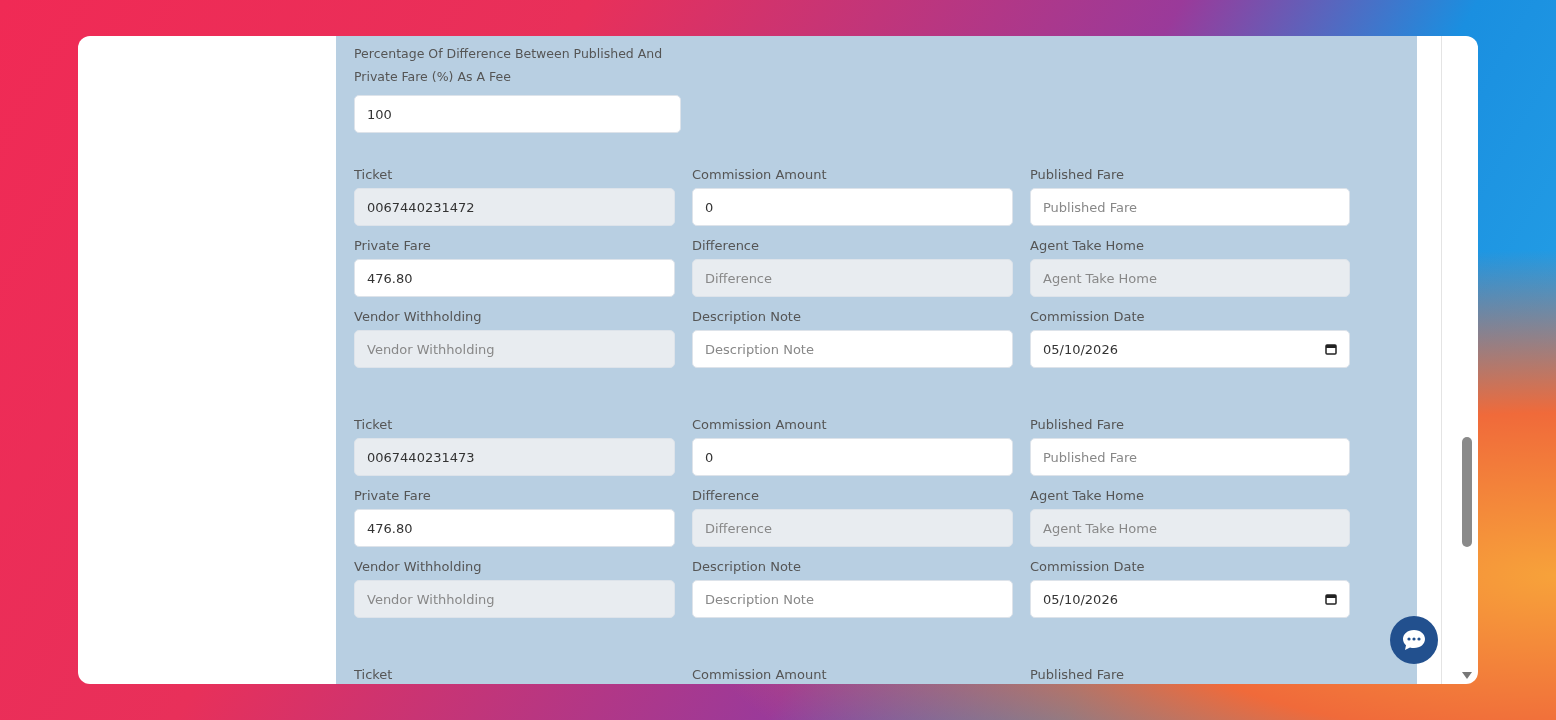  What do you see at coordinates (517, 114) in the screenshot?
I see `fee-percentage-field: 100` at bounding box center [517, 114].